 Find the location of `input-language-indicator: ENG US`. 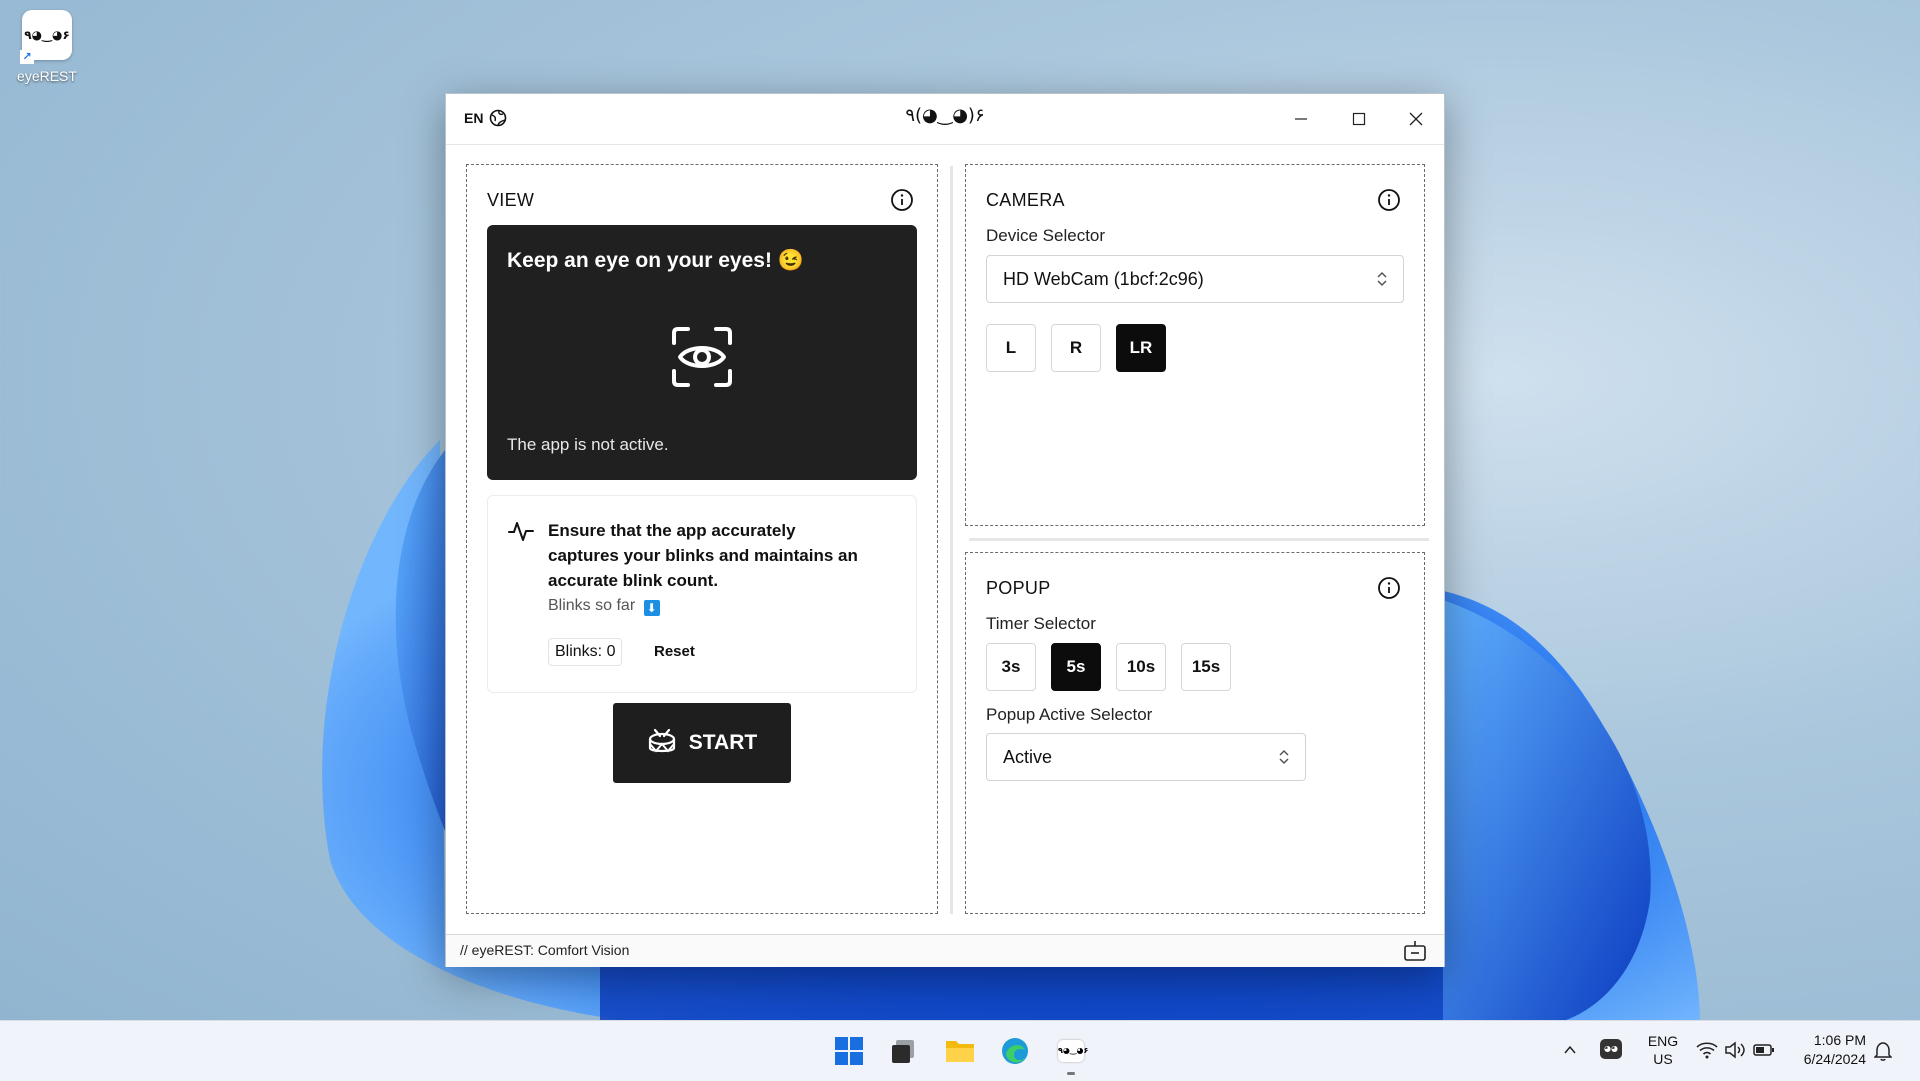

input-language-indicator: ENG US is located at coordinates (1663, 1051).